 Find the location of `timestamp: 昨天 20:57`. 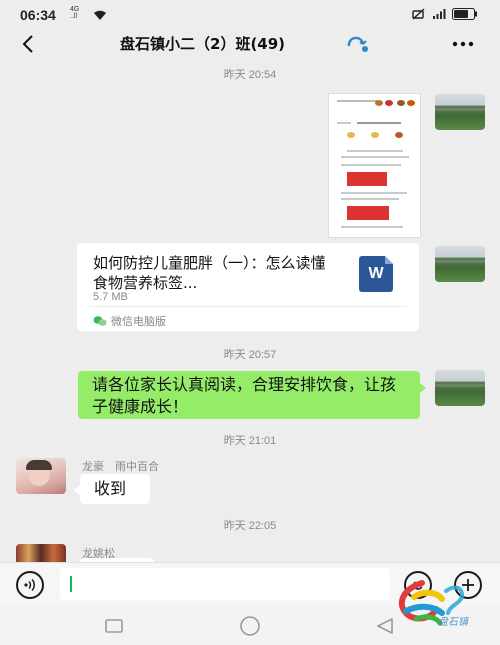

timestamp: 昨天 20:57 is located at coordinates (250, 355).